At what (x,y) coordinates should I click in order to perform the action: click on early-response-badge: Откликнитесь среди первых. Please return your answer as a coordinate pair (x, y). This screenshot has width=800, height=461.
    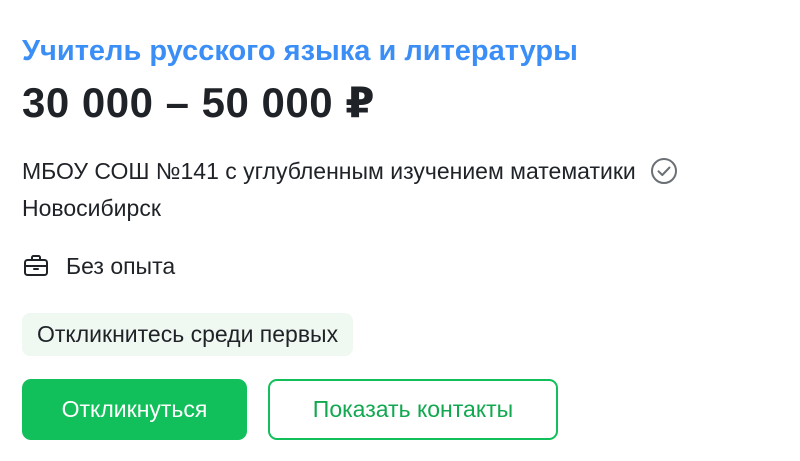
    Looking at the image, I should click on (188, 334).